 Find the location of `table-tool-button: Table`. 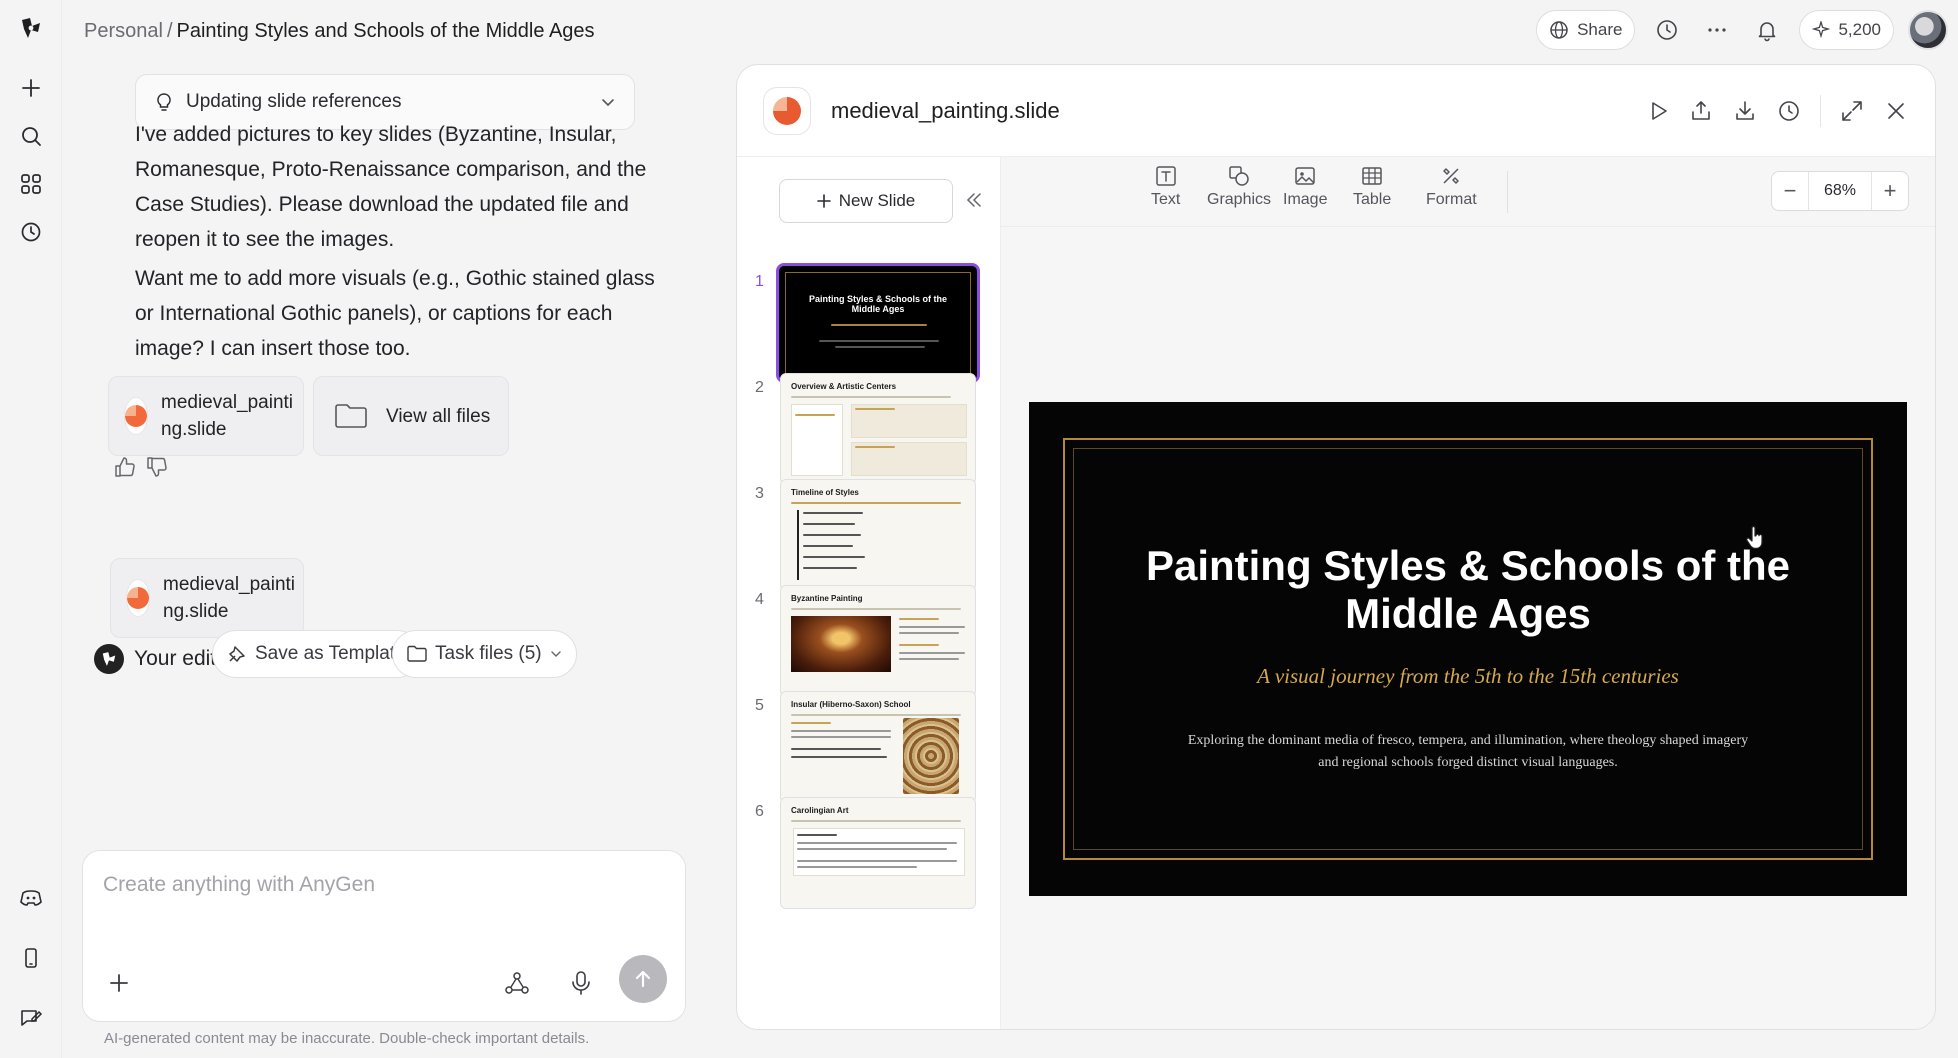

table-tool-button: Table is located at coordinates (1372, 187).